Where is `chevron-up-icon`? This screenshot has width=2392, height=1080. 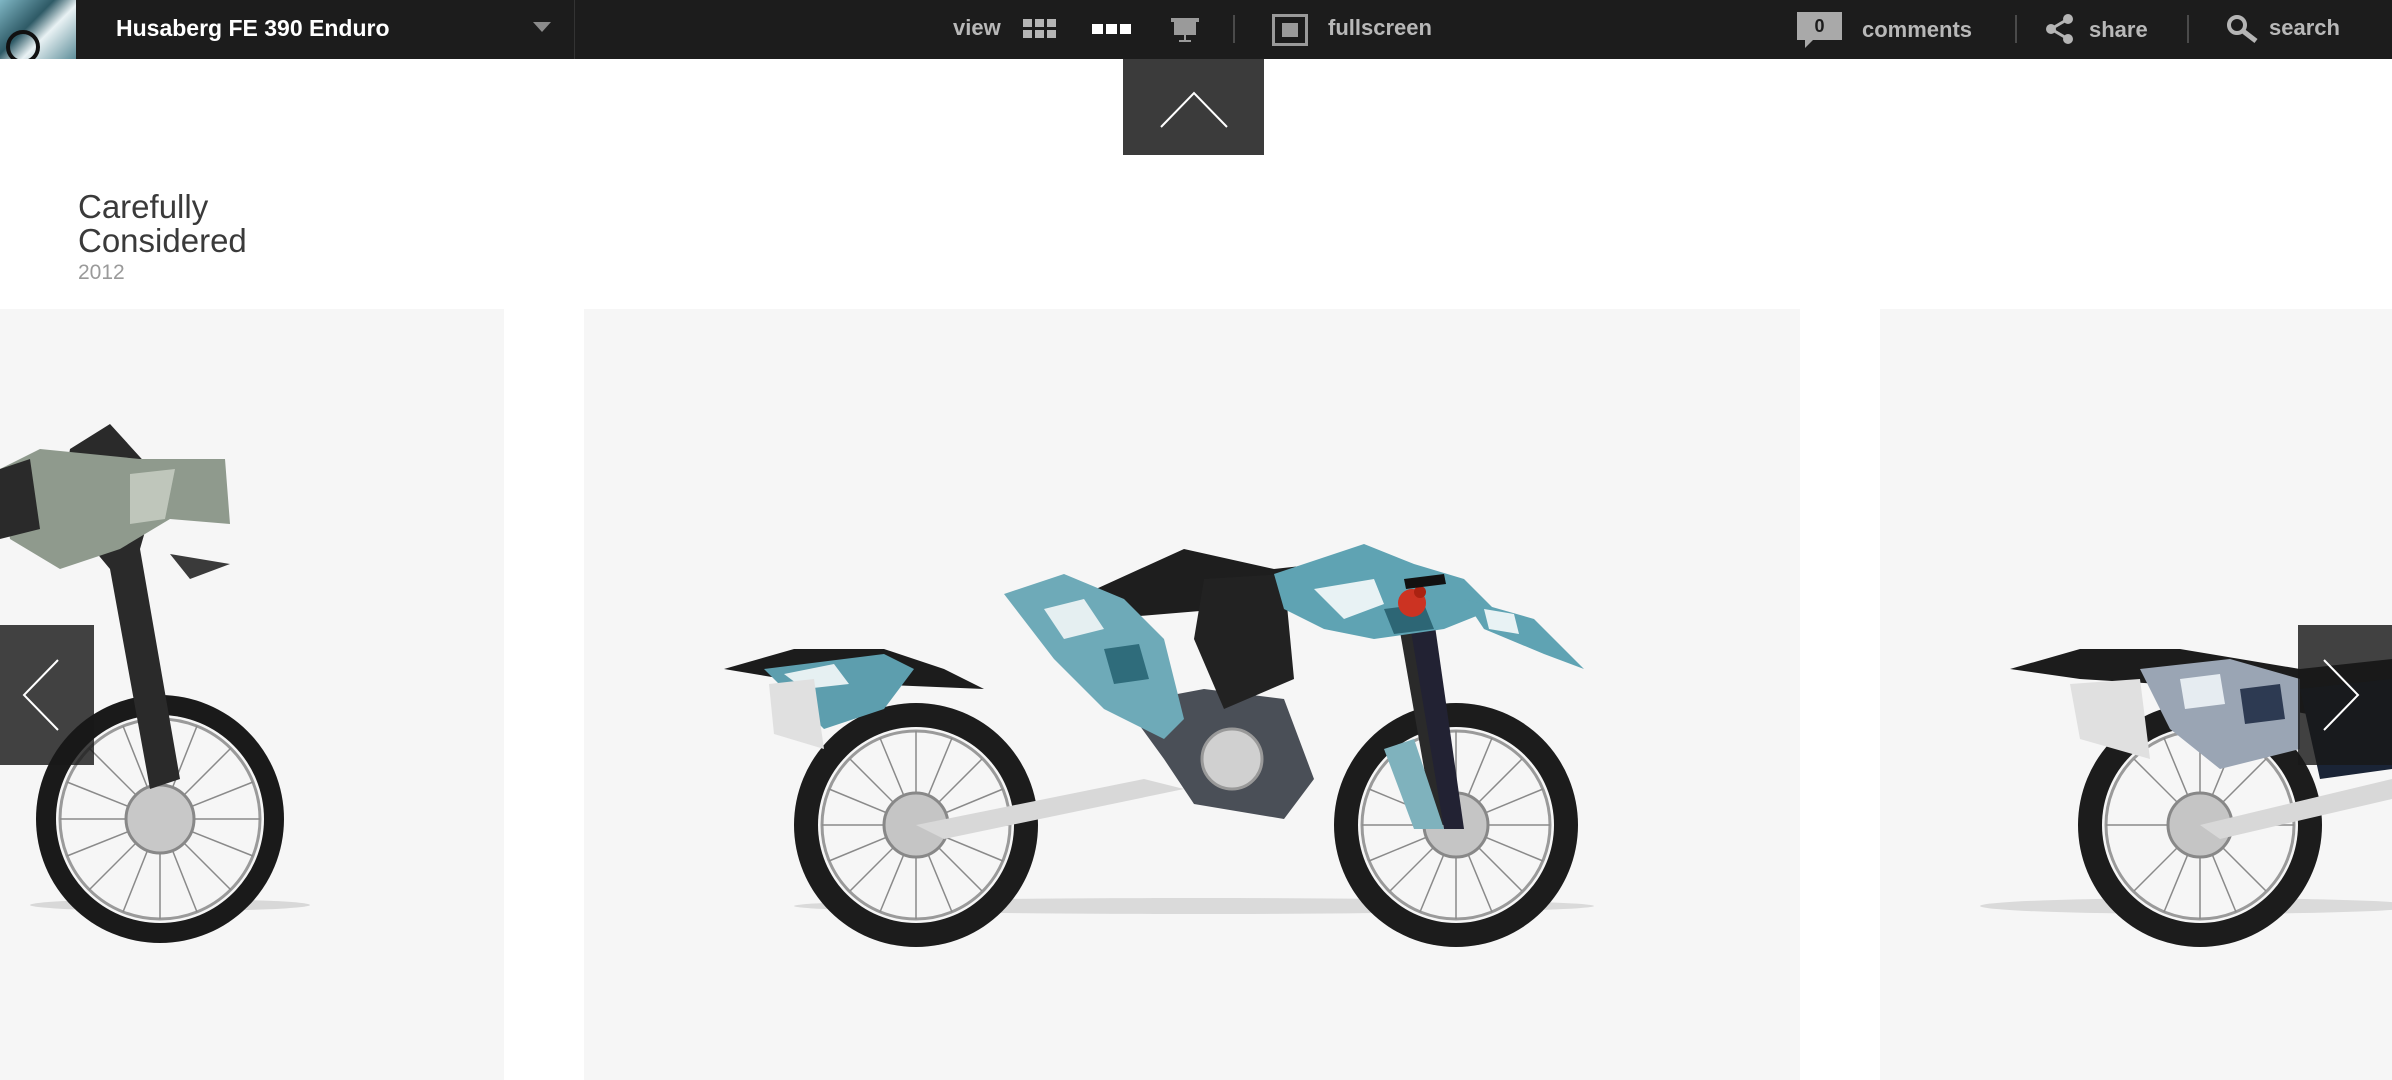
chevron-up-icon is located at coordinates (1194, 109).